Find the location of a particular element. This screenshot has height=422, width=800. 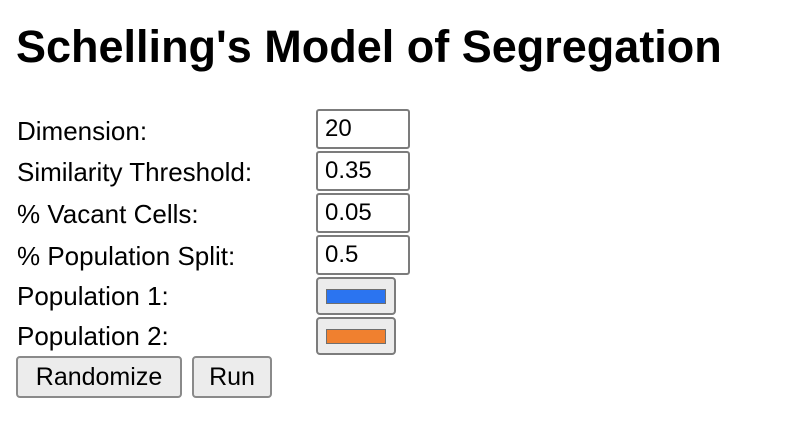

population-split-row: % Population Split: is located at coordinates (227, 255).